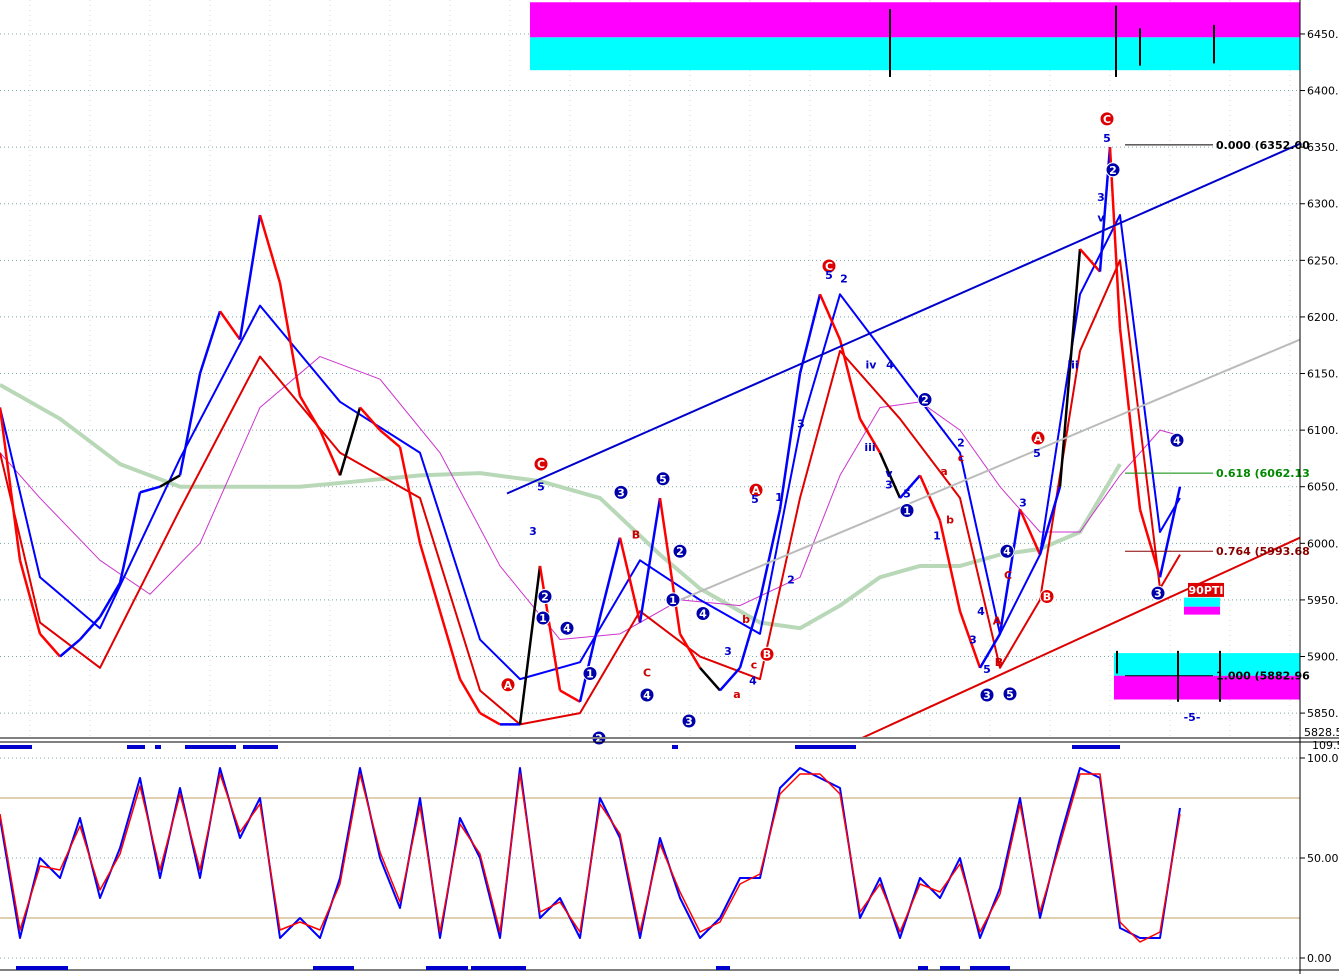  I want to click on price-tick-label: 6000., so click(1323, 543).